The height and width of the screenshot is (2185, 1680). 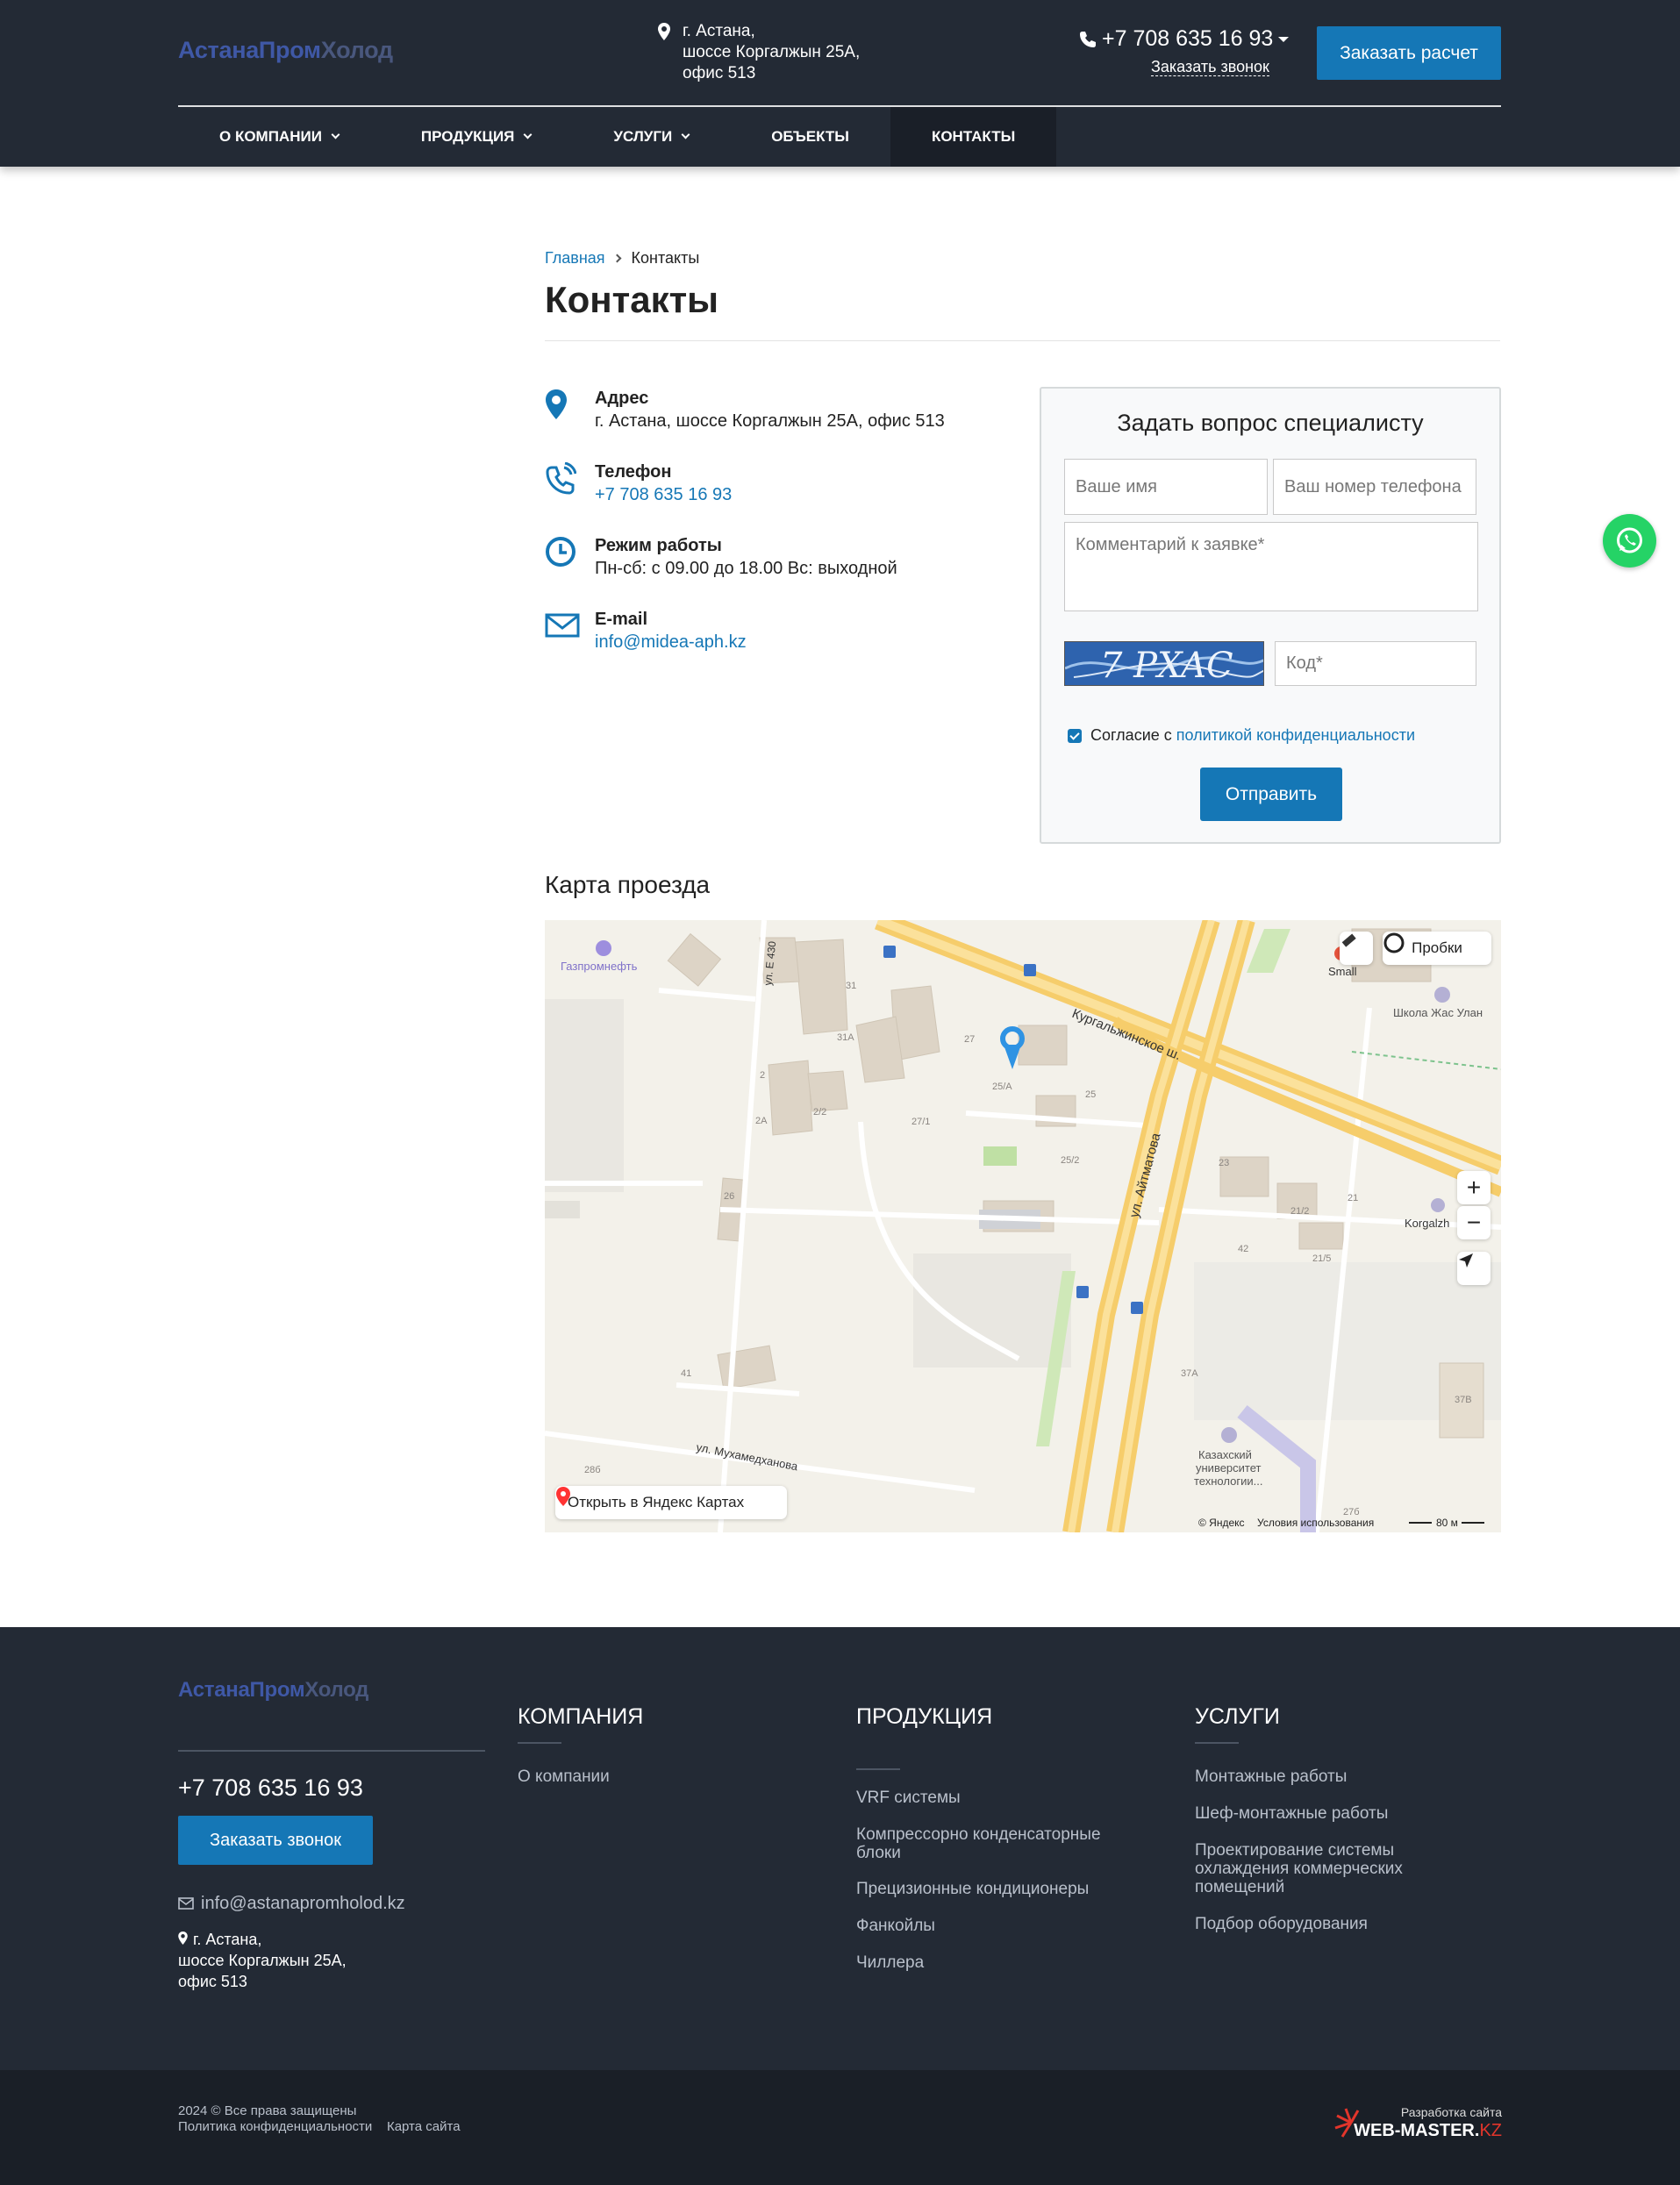 What do you see at coordinates (1229, 1435) in the screenshot?
I see `university-icon` at bounding box center [1229, 1435].